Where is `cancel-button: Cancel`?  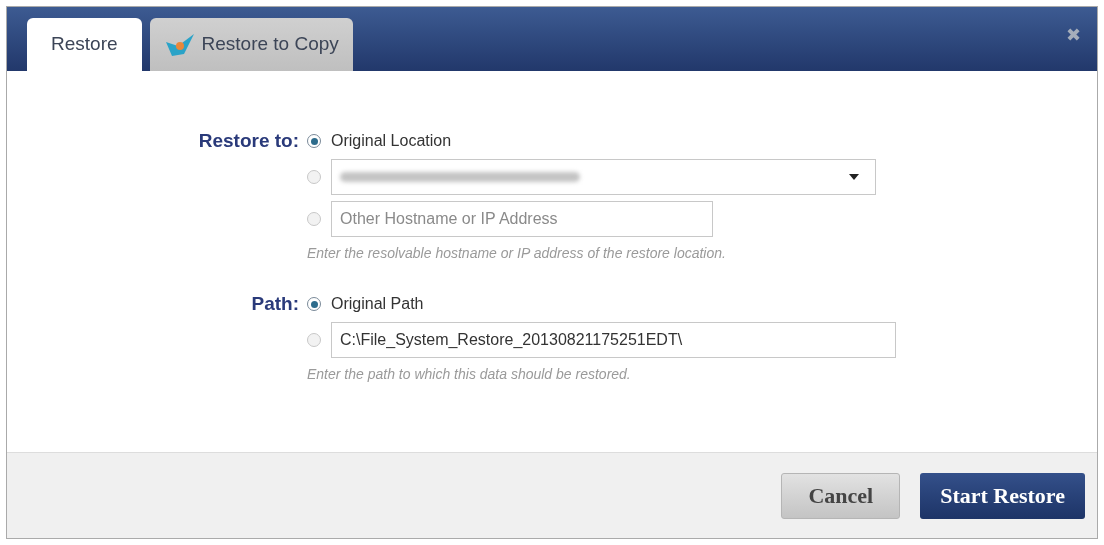 cancel-button: Cancel is located at coordinates (841, 495).